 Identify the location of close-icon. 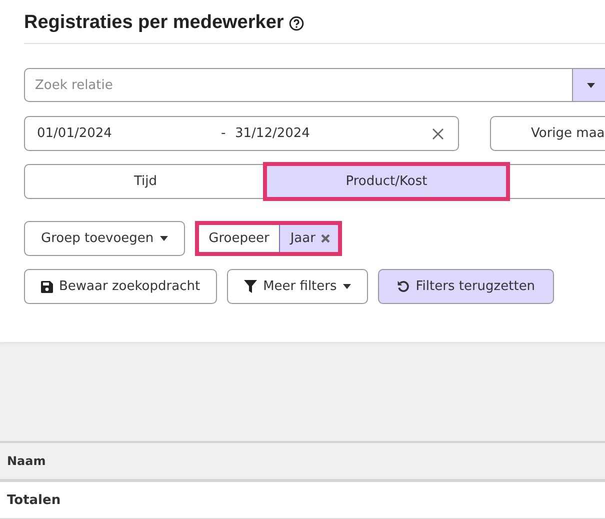
(438, 134).